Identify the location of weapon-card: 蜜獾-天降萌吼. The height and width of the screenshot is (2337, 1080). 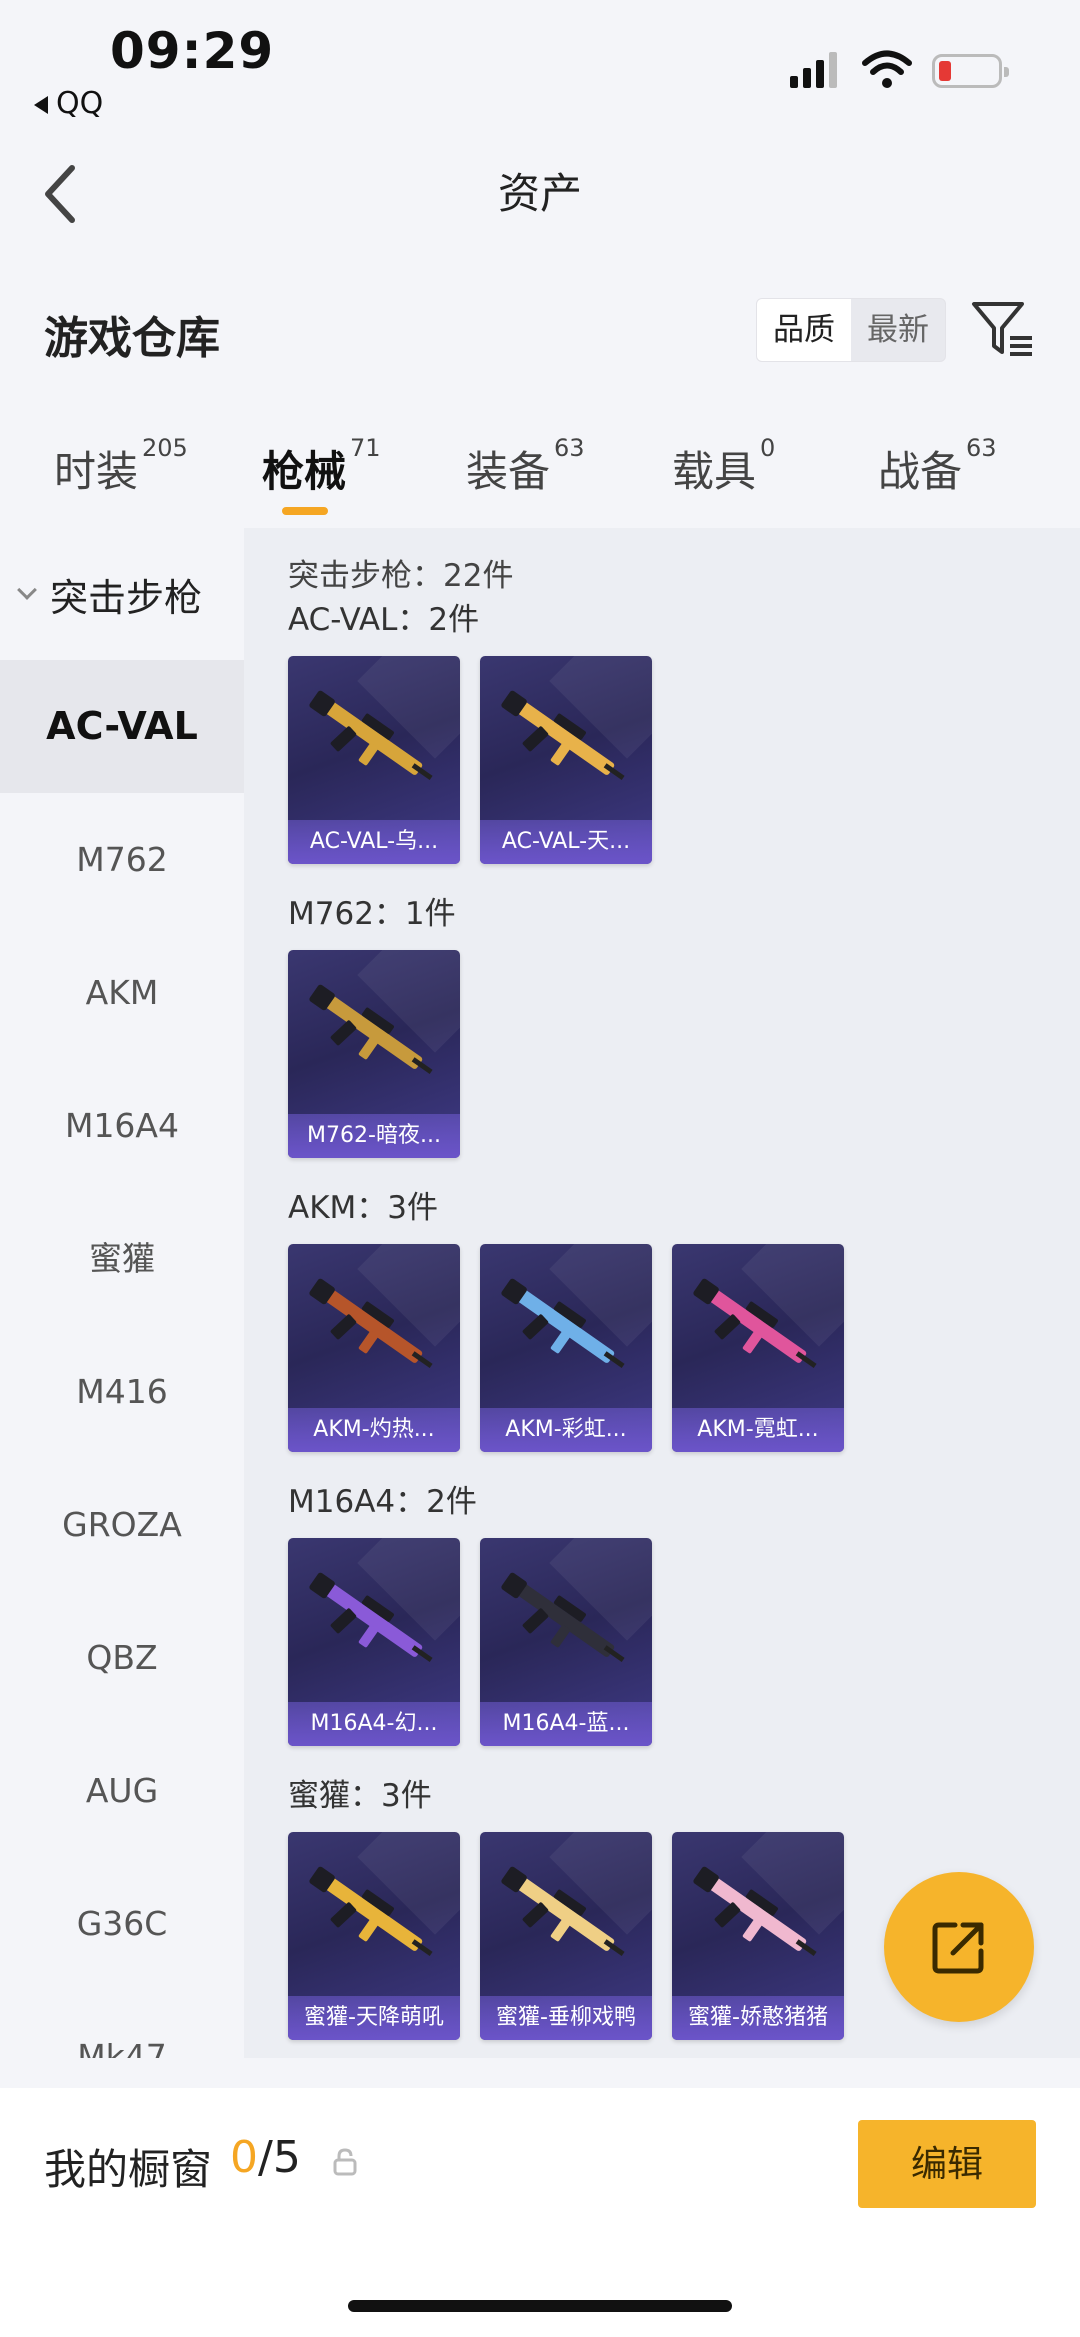
(374, 1936).